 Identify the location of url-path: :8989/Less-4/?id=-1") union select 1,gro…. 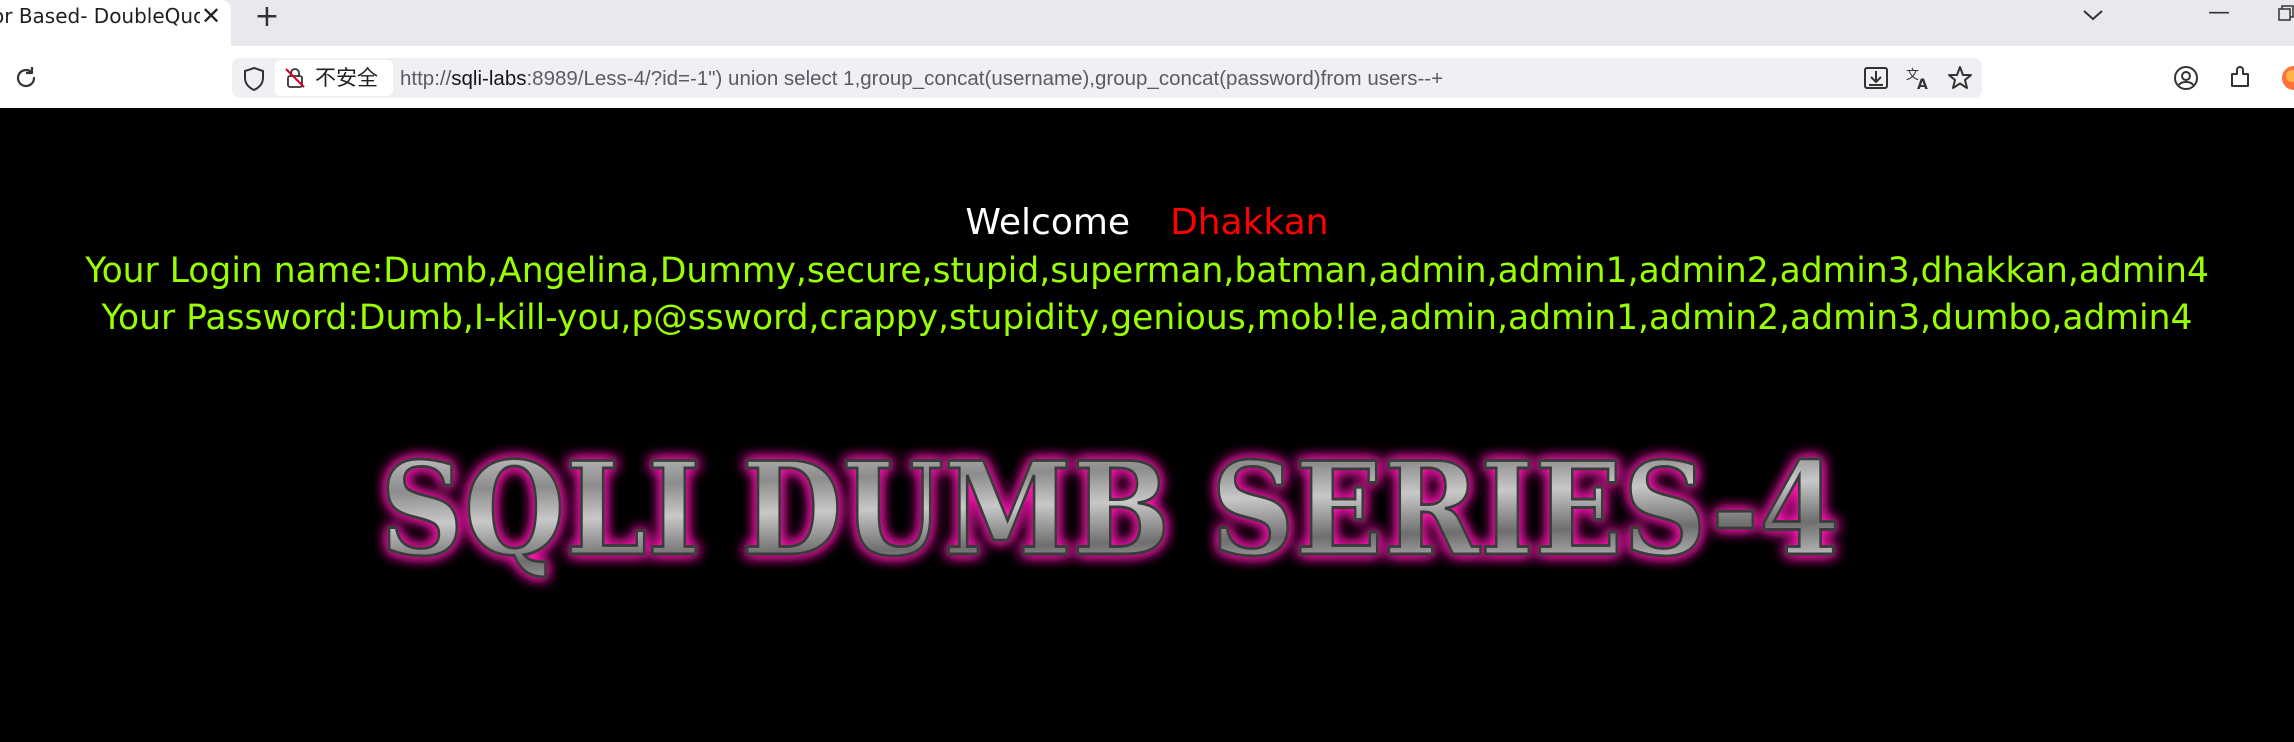
(985, 78).